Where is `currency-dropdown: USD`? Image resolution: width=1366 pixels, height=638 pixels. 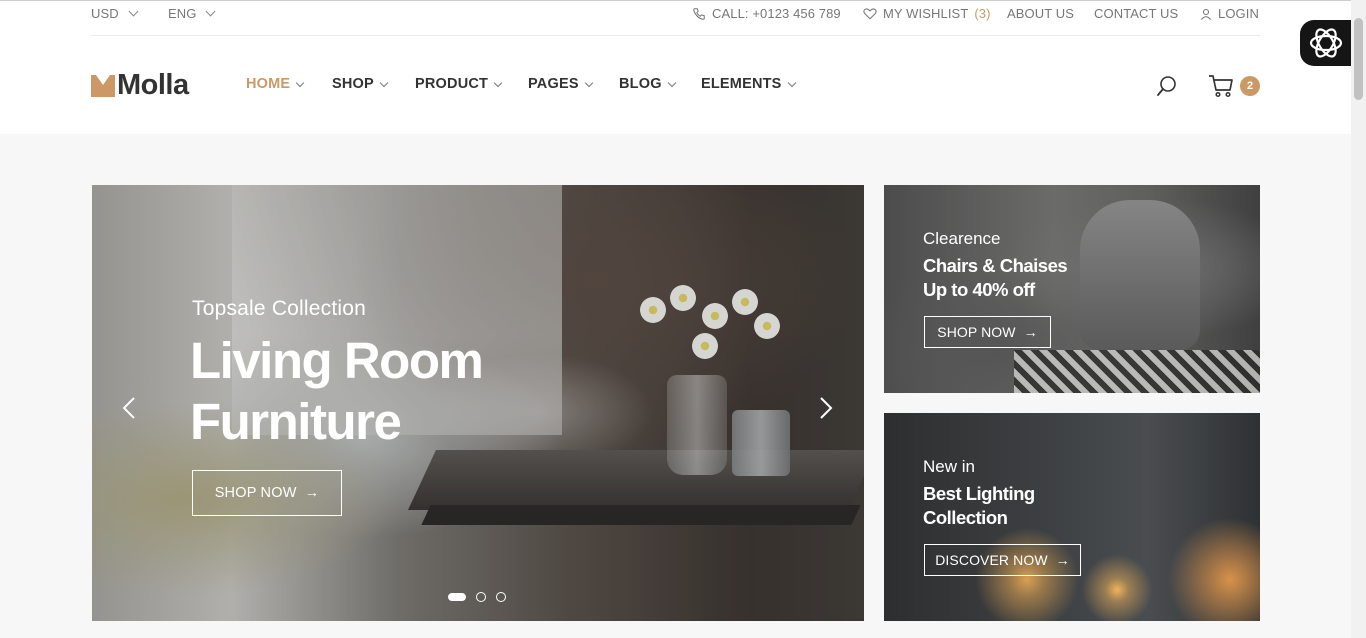
currency-dropdown: USD is located at coordinates (115, 13).